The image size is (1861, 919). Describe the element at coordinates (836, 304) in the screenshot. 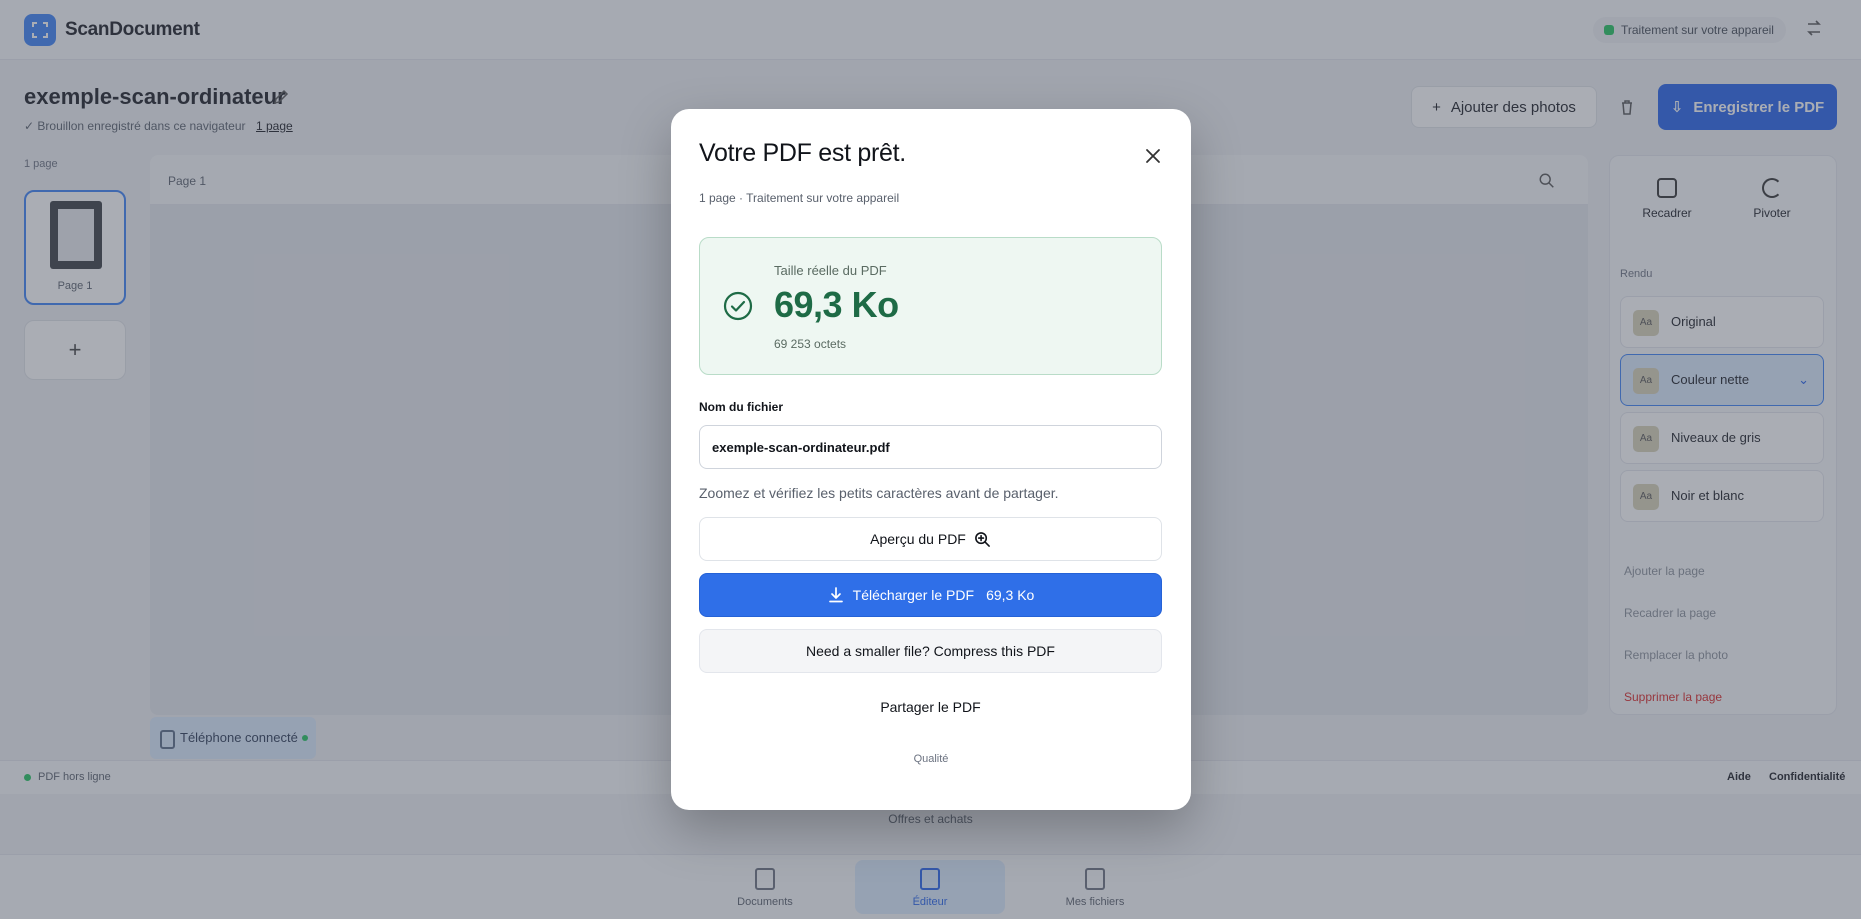

I see `pdf-size-value: 69,3 Ko` at that location.